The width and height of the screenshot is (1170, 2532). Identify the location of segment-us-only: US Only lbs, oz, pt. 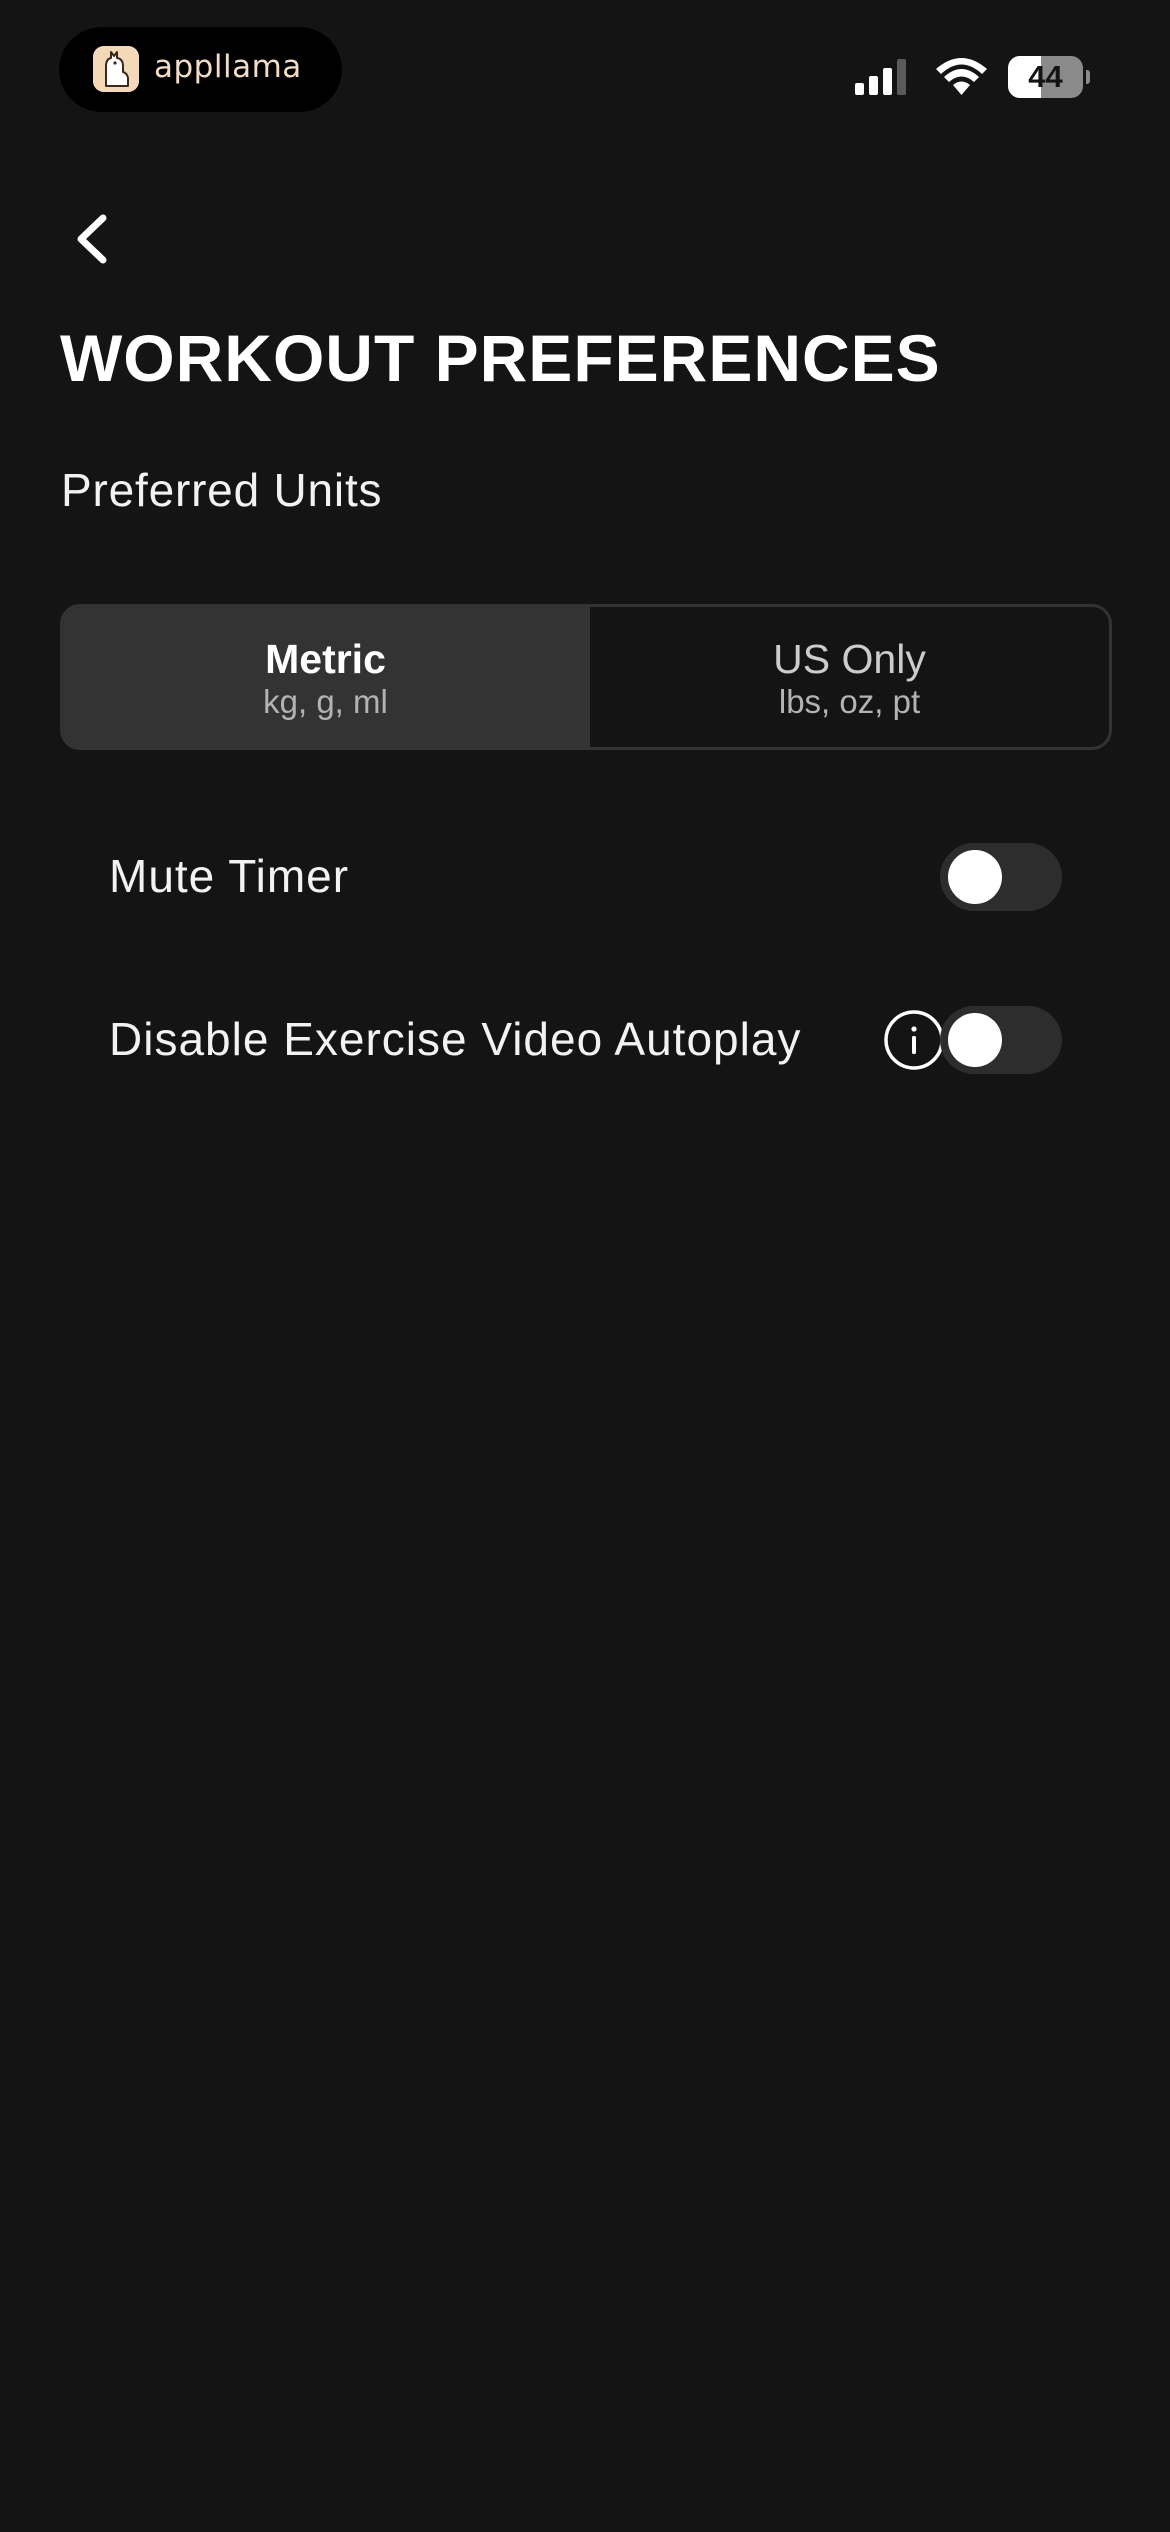
(849, 677).